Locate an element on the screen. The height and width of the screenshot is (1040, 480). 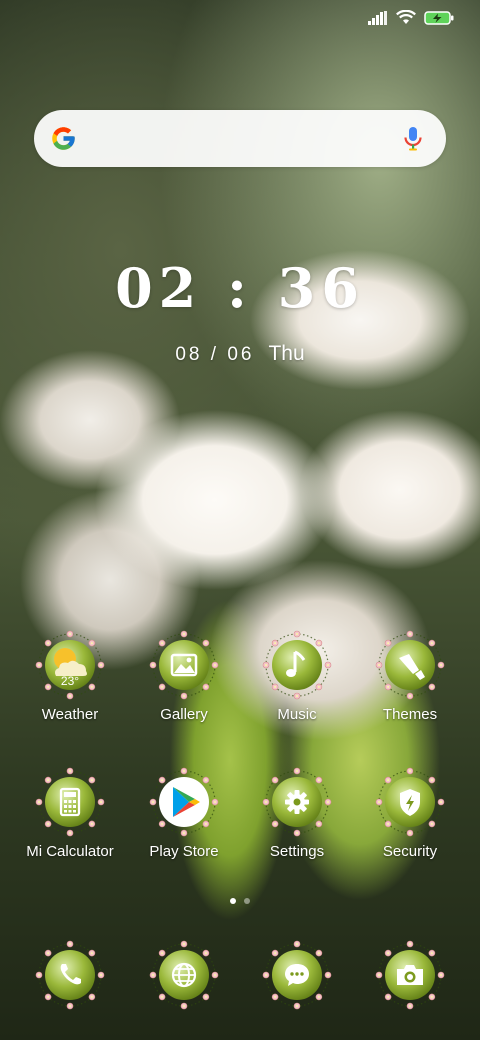
messaging-icon is located at coordinates (297, 975).